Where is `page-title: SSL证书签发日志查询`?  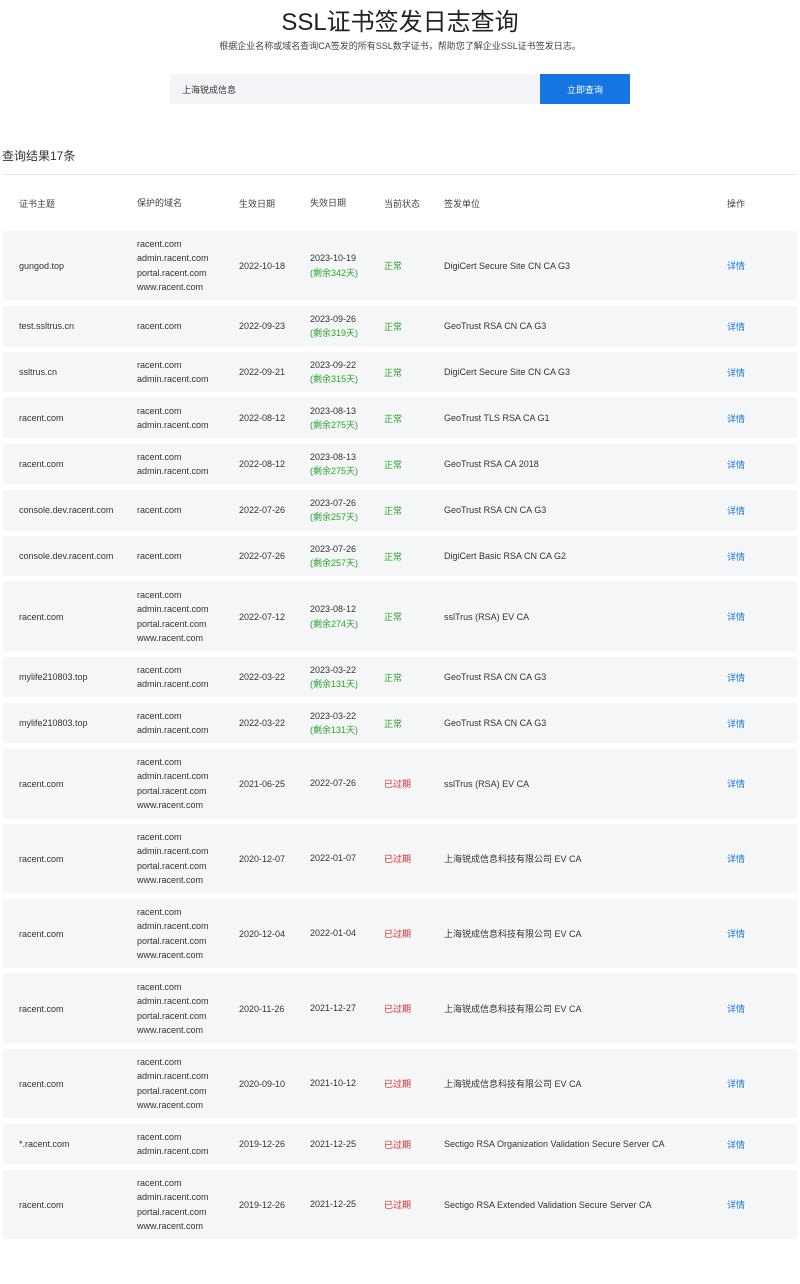
page-title: SSL证书签发日志查询 is located at coordinates (400, 22).